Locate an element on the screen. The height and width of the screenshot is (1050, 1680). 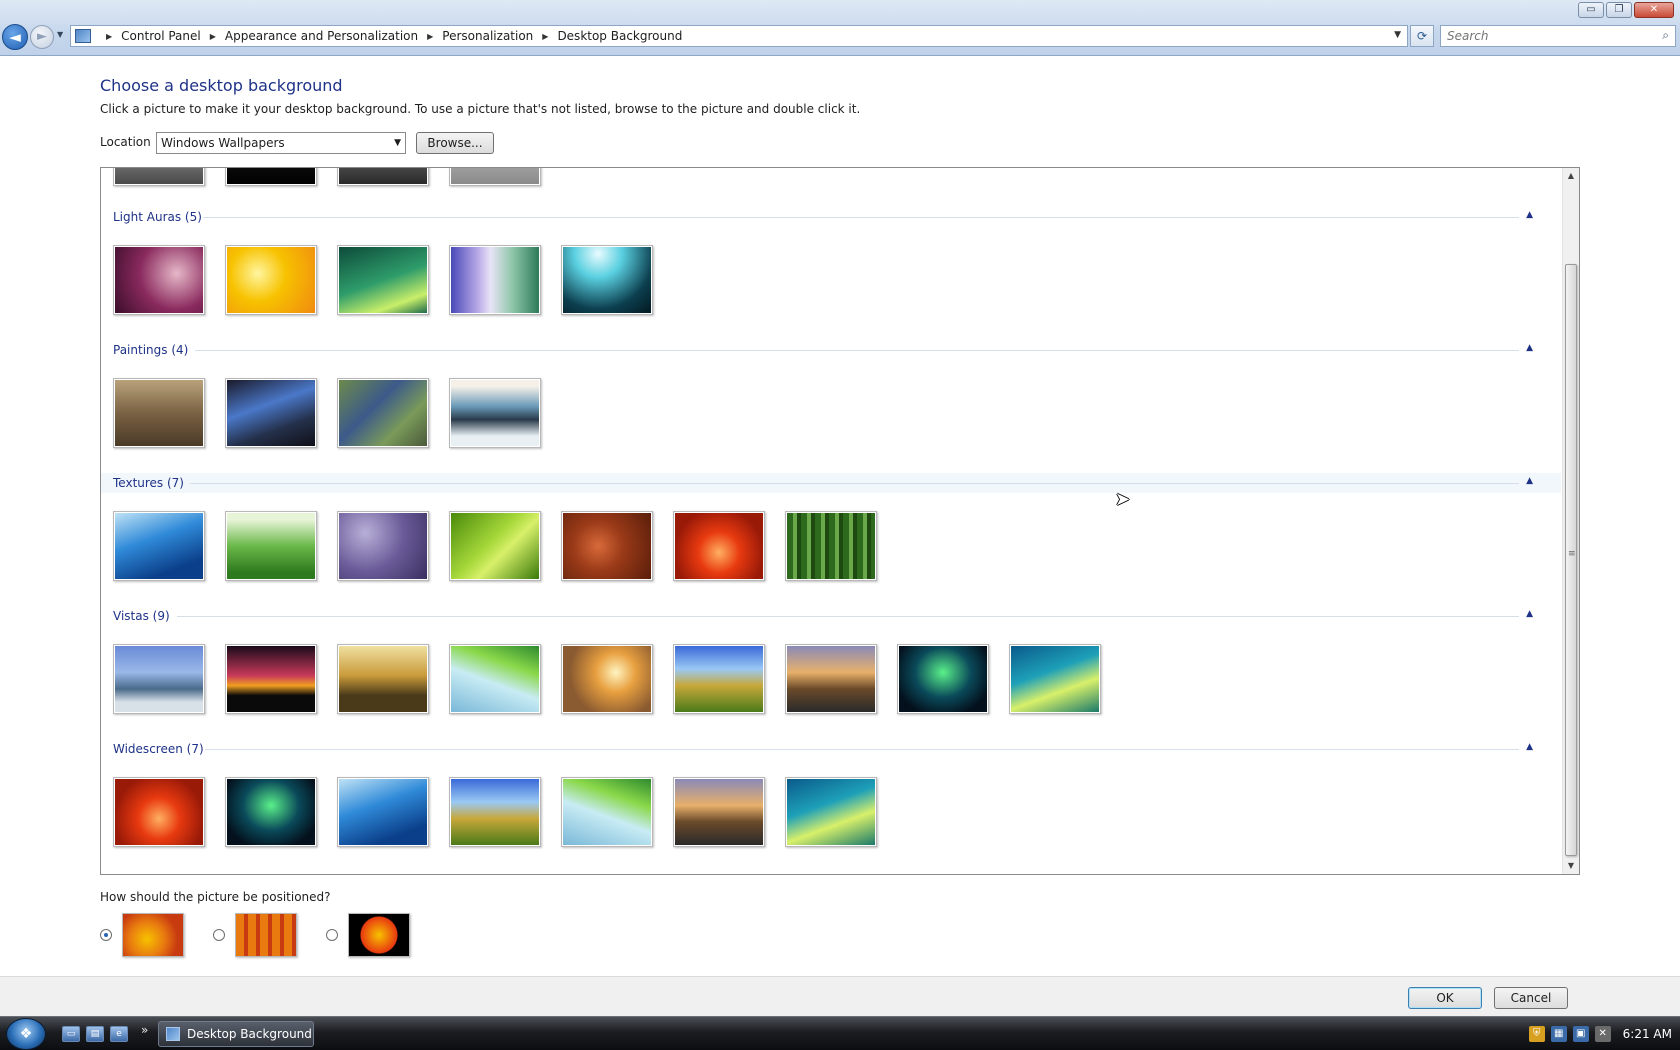
chevron-down-icon: ▼ is located at coordinates (397, 143).